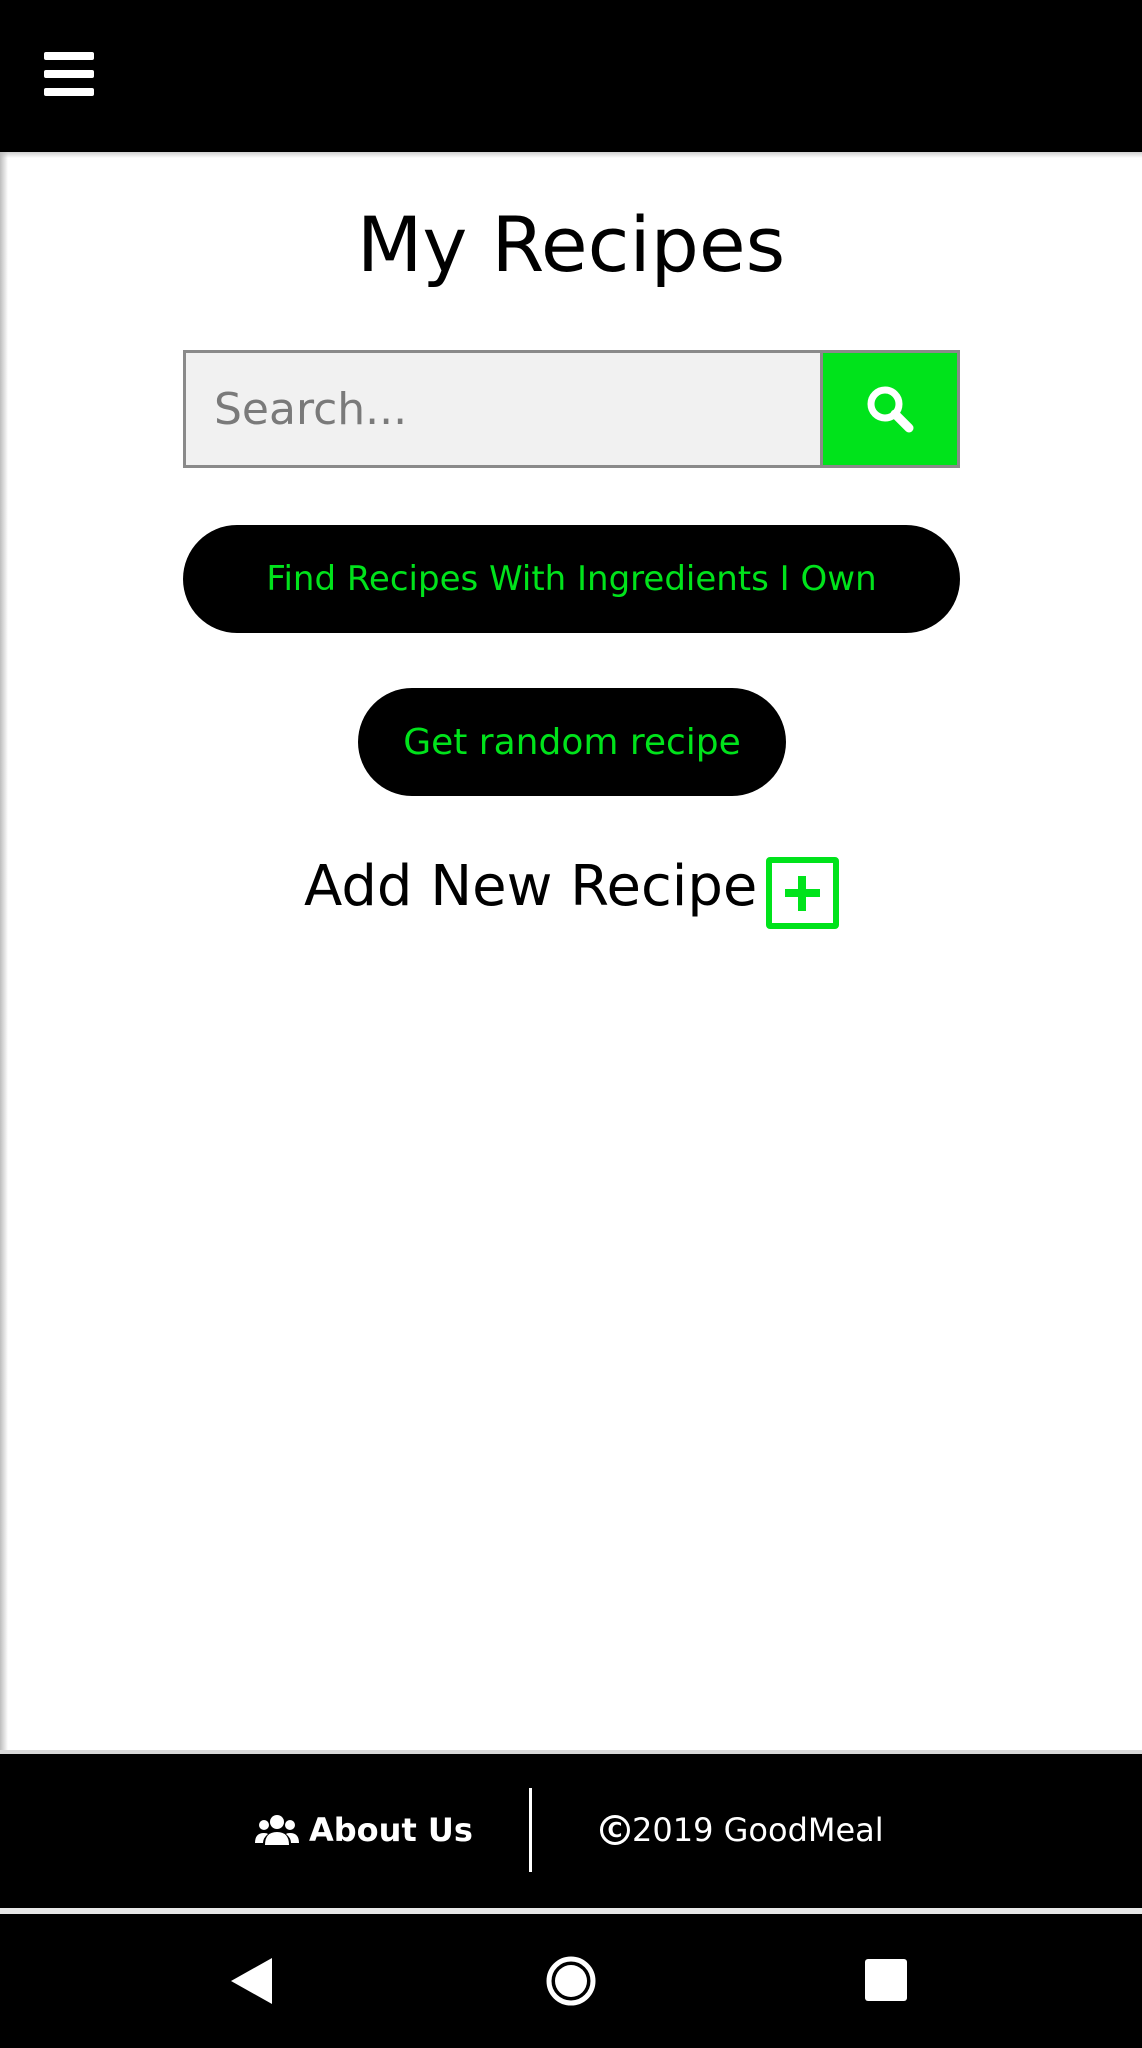 The width and height of the screenshot is (1142, 2048). What do you see at coordinates (758, 1830) in the screenshot?
I see `copyright-text: 2019 GoodMeal` at bounding box center [758, 1830].